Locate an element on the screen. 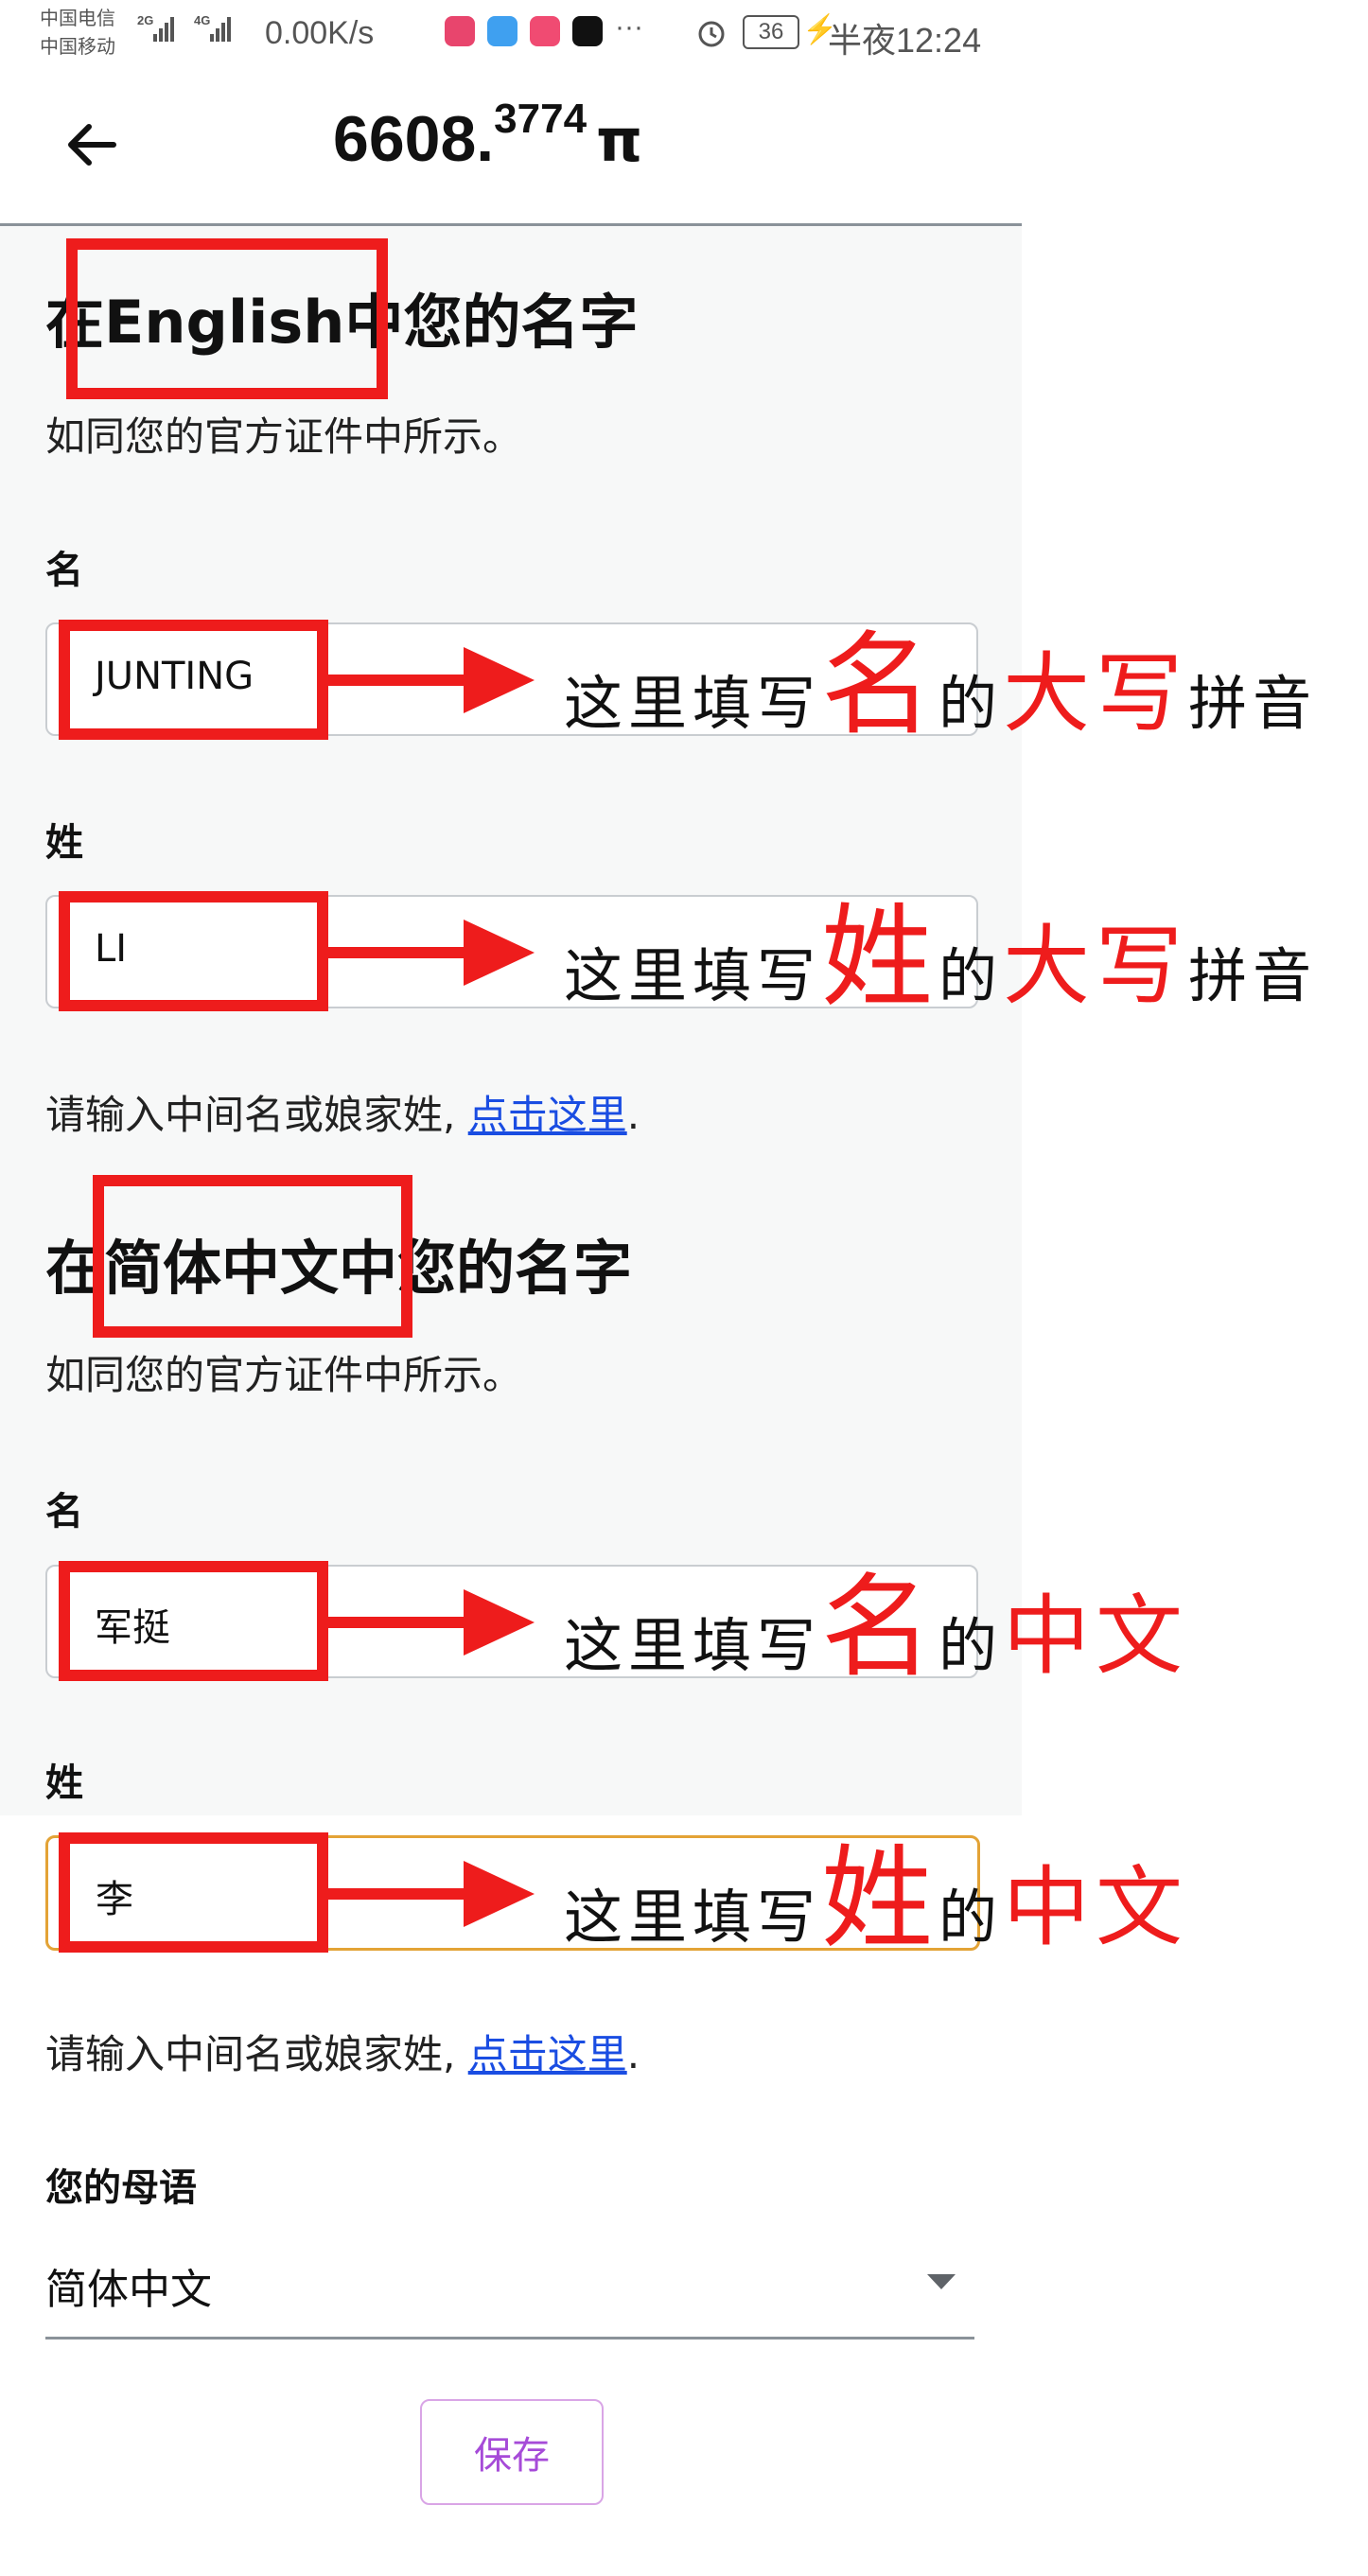 The height and width of the screenshot is (2576, 1368). english-last-name-label: 姓 is located at coordinates (64, 843).